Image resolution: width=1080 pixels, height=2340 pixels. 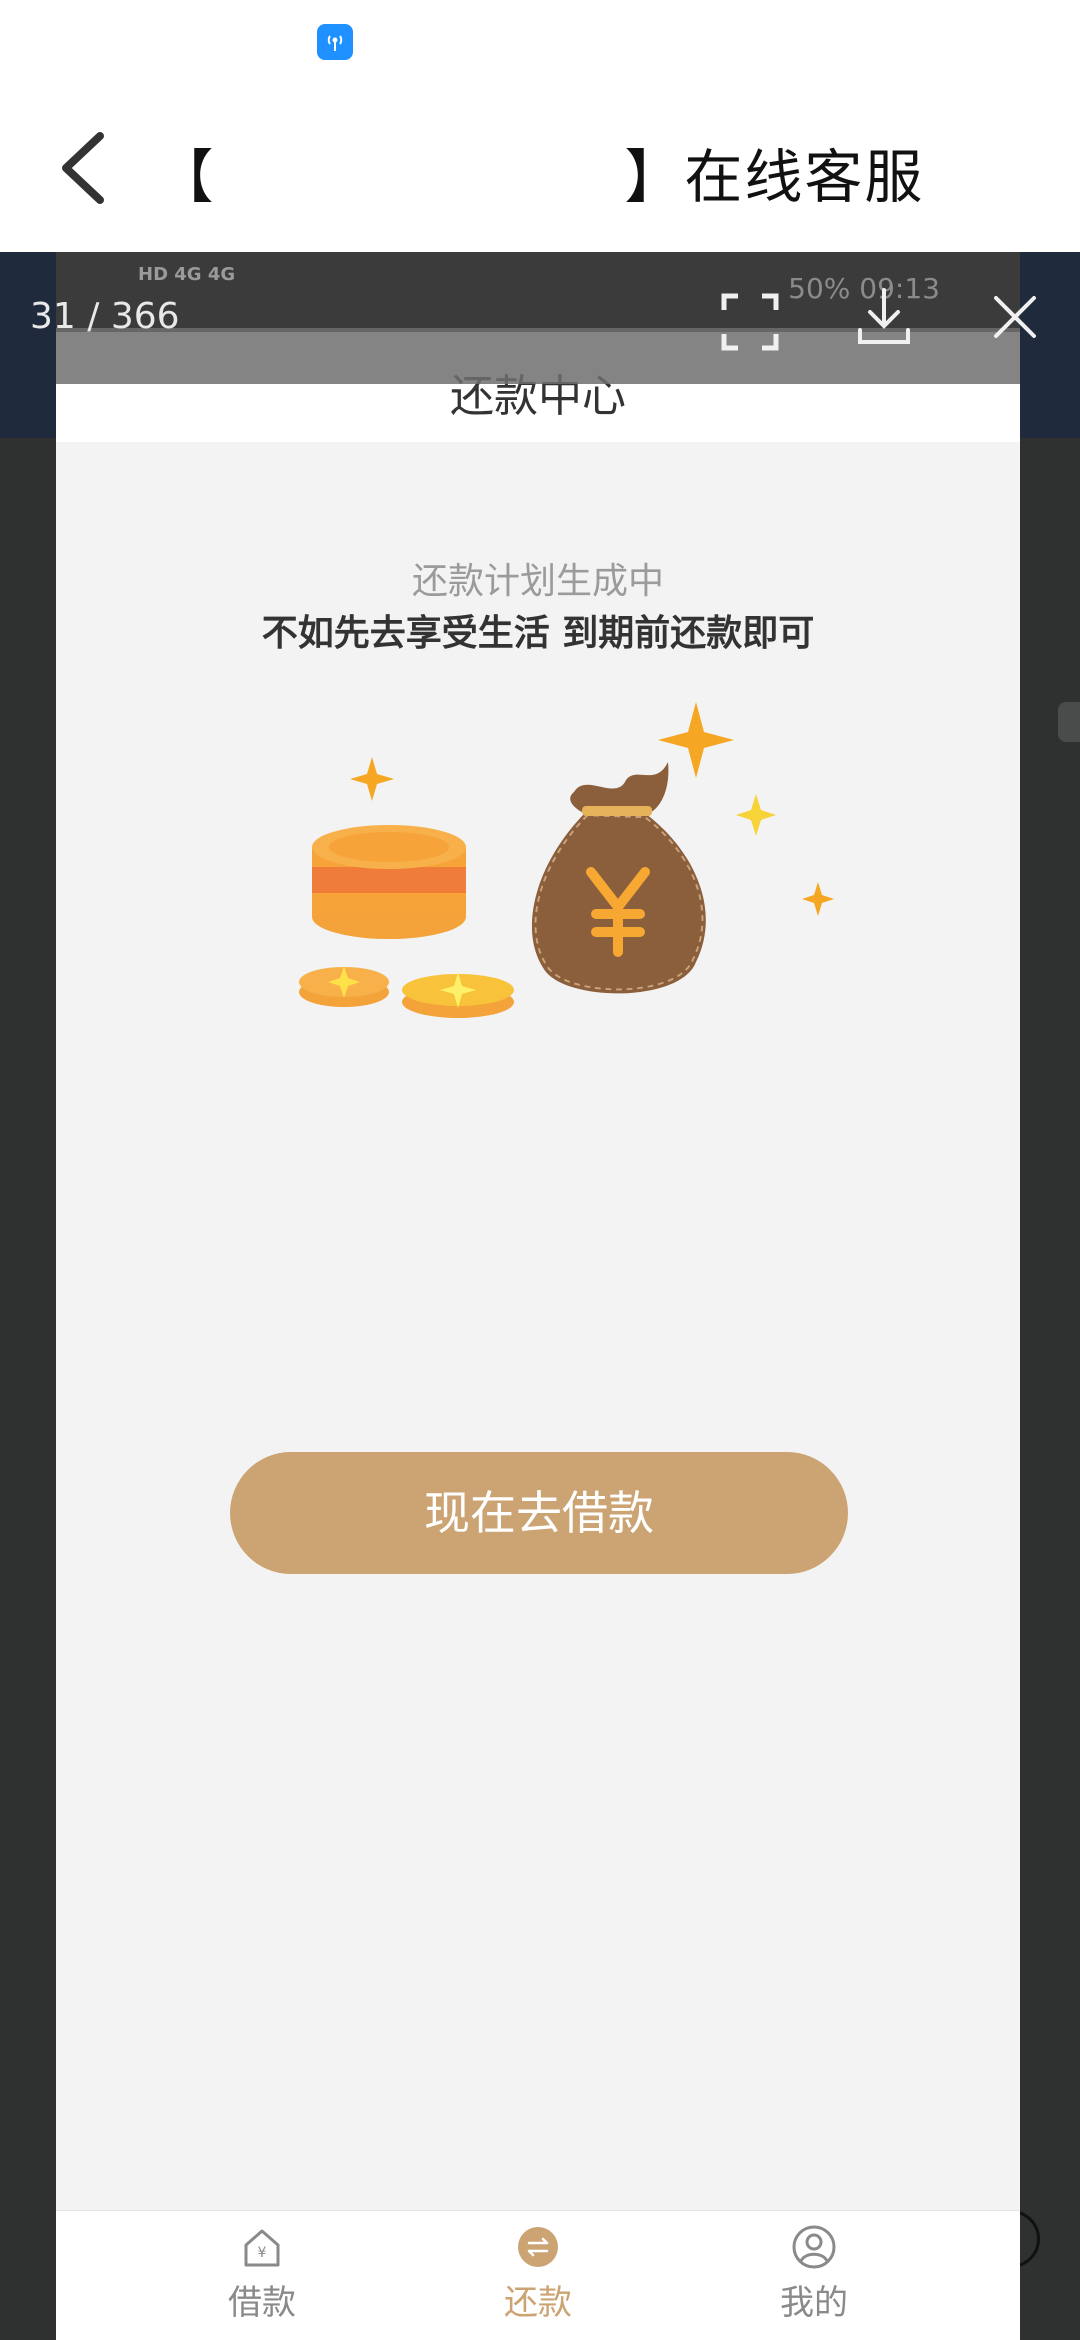 What do you see at coordinates (538, 2282) in the screenshot?
I see `tab-repay: 还款` at bounding box center [538, 2282].